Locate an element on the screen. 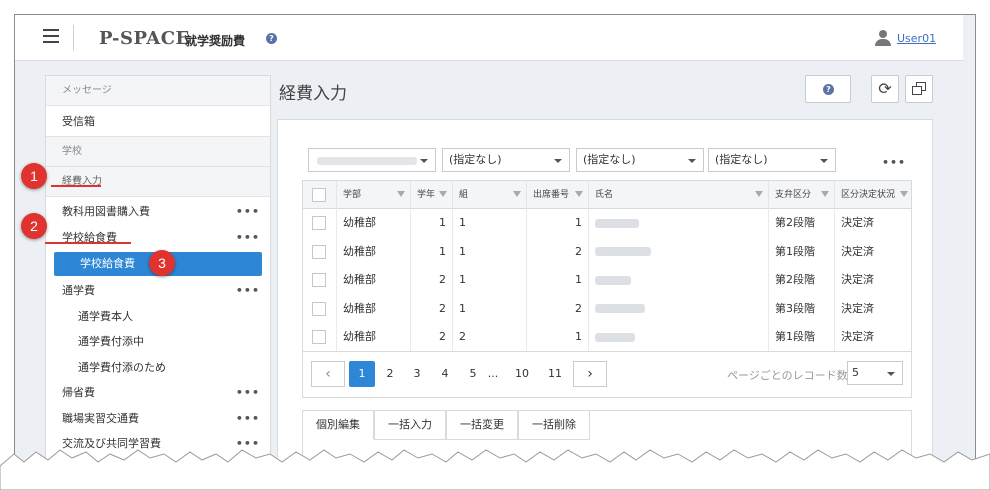 This screenshot has width=990, height=490. restore-window-button is located at coordinates (919, 89).